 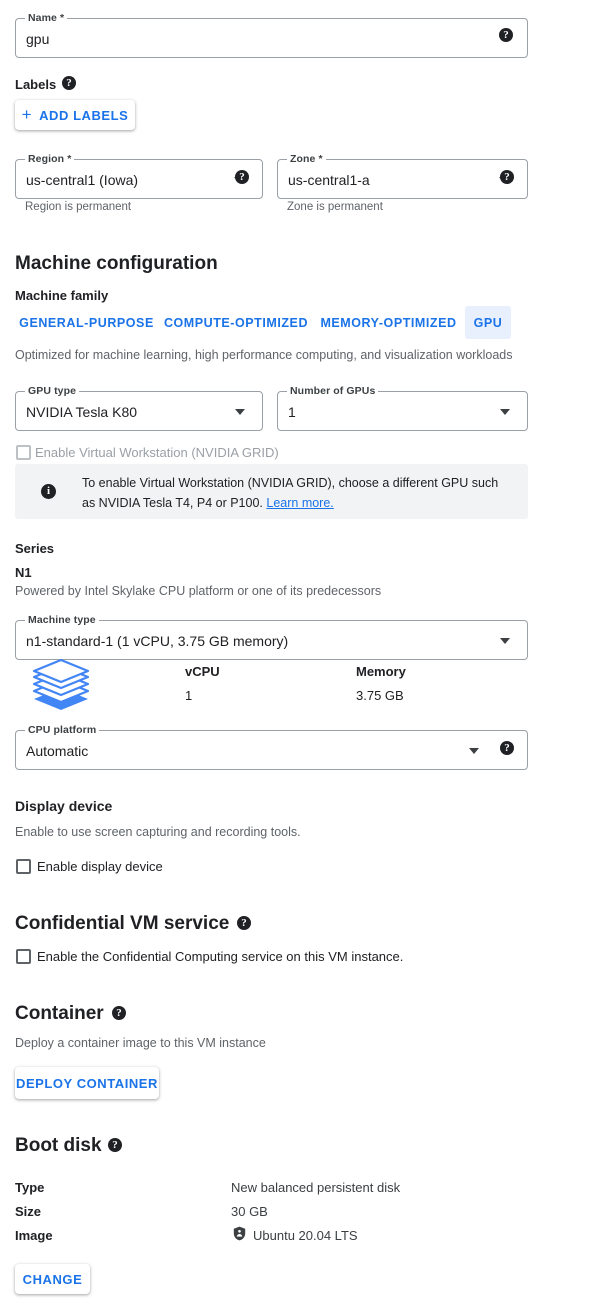 What do you see at coordinates (316, 1187) in the screenshot?
I see `boot-disk-type-value: New balanced persistent disk` at bounding box center [316, 1187].